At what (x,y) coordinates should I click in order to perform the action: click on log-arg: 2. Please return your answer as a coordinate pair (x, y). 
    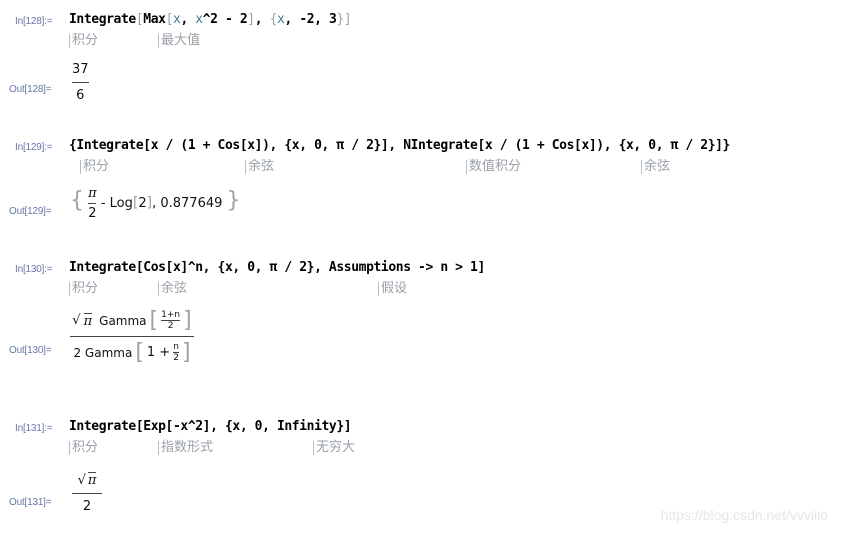
    Looking at the image, I should click on (142, 203).